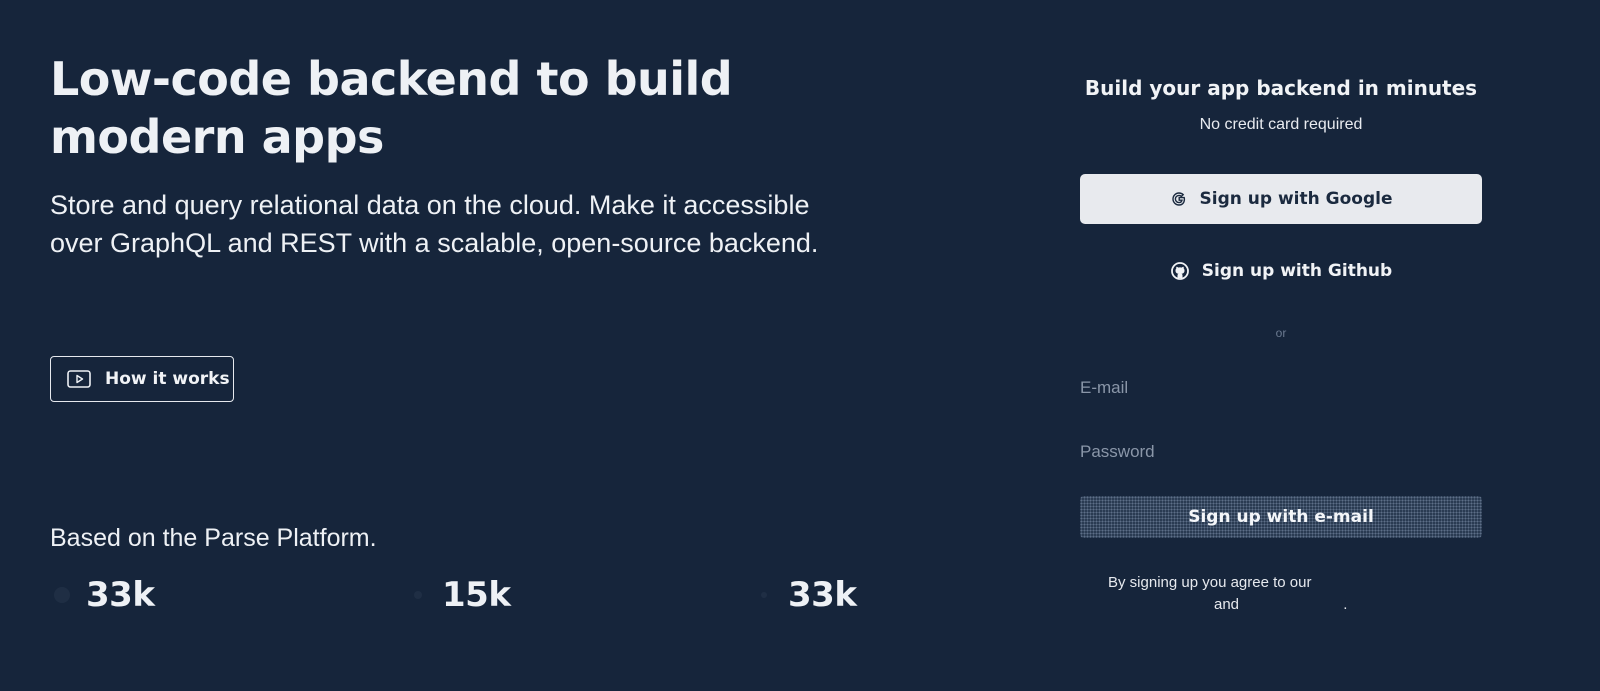 The height and width of the screenshot is (691, 1600). I want to click on github-icon, so click(1180, 271).